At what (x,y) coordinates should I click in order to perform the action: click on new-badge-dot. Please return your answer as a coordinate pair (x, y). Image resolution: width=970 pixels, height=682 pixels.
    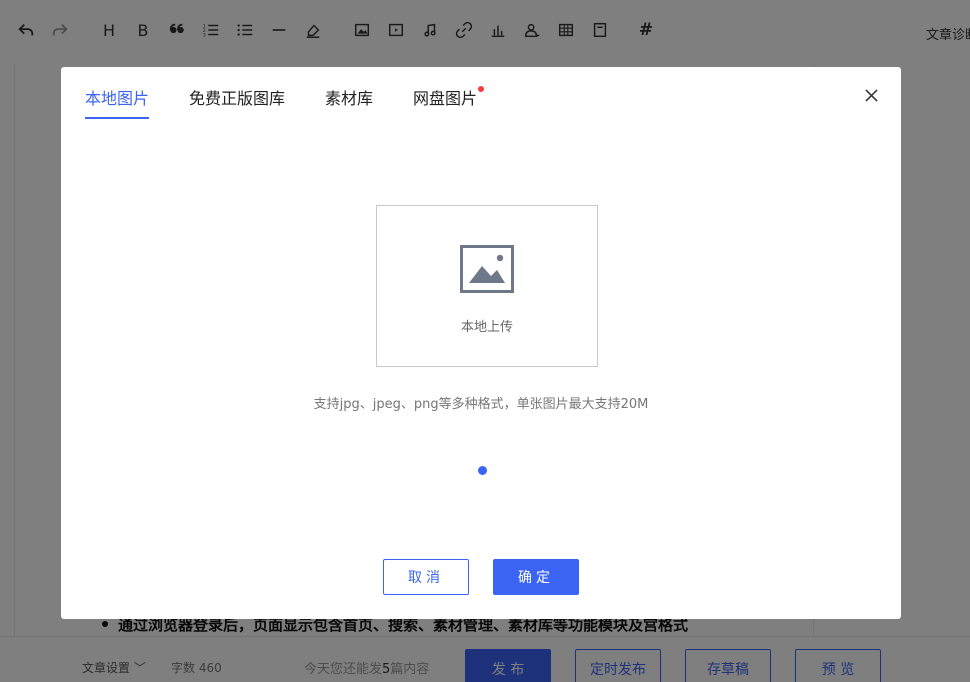
    Looking at the image, I should click on (481, 89).